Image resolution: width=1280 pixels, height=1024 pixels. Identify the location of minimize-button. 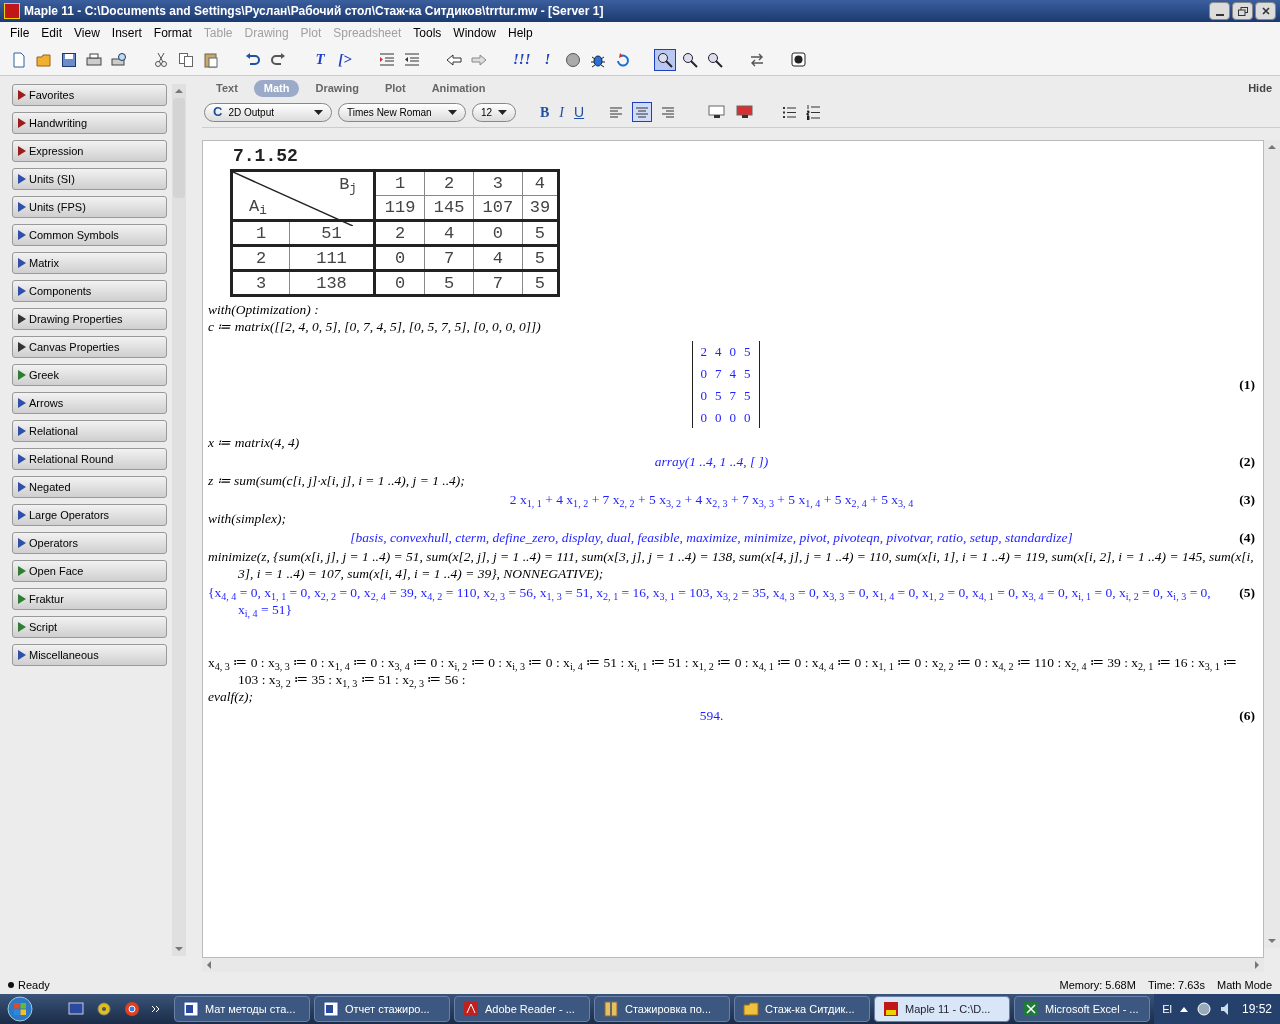
(1219, 11).